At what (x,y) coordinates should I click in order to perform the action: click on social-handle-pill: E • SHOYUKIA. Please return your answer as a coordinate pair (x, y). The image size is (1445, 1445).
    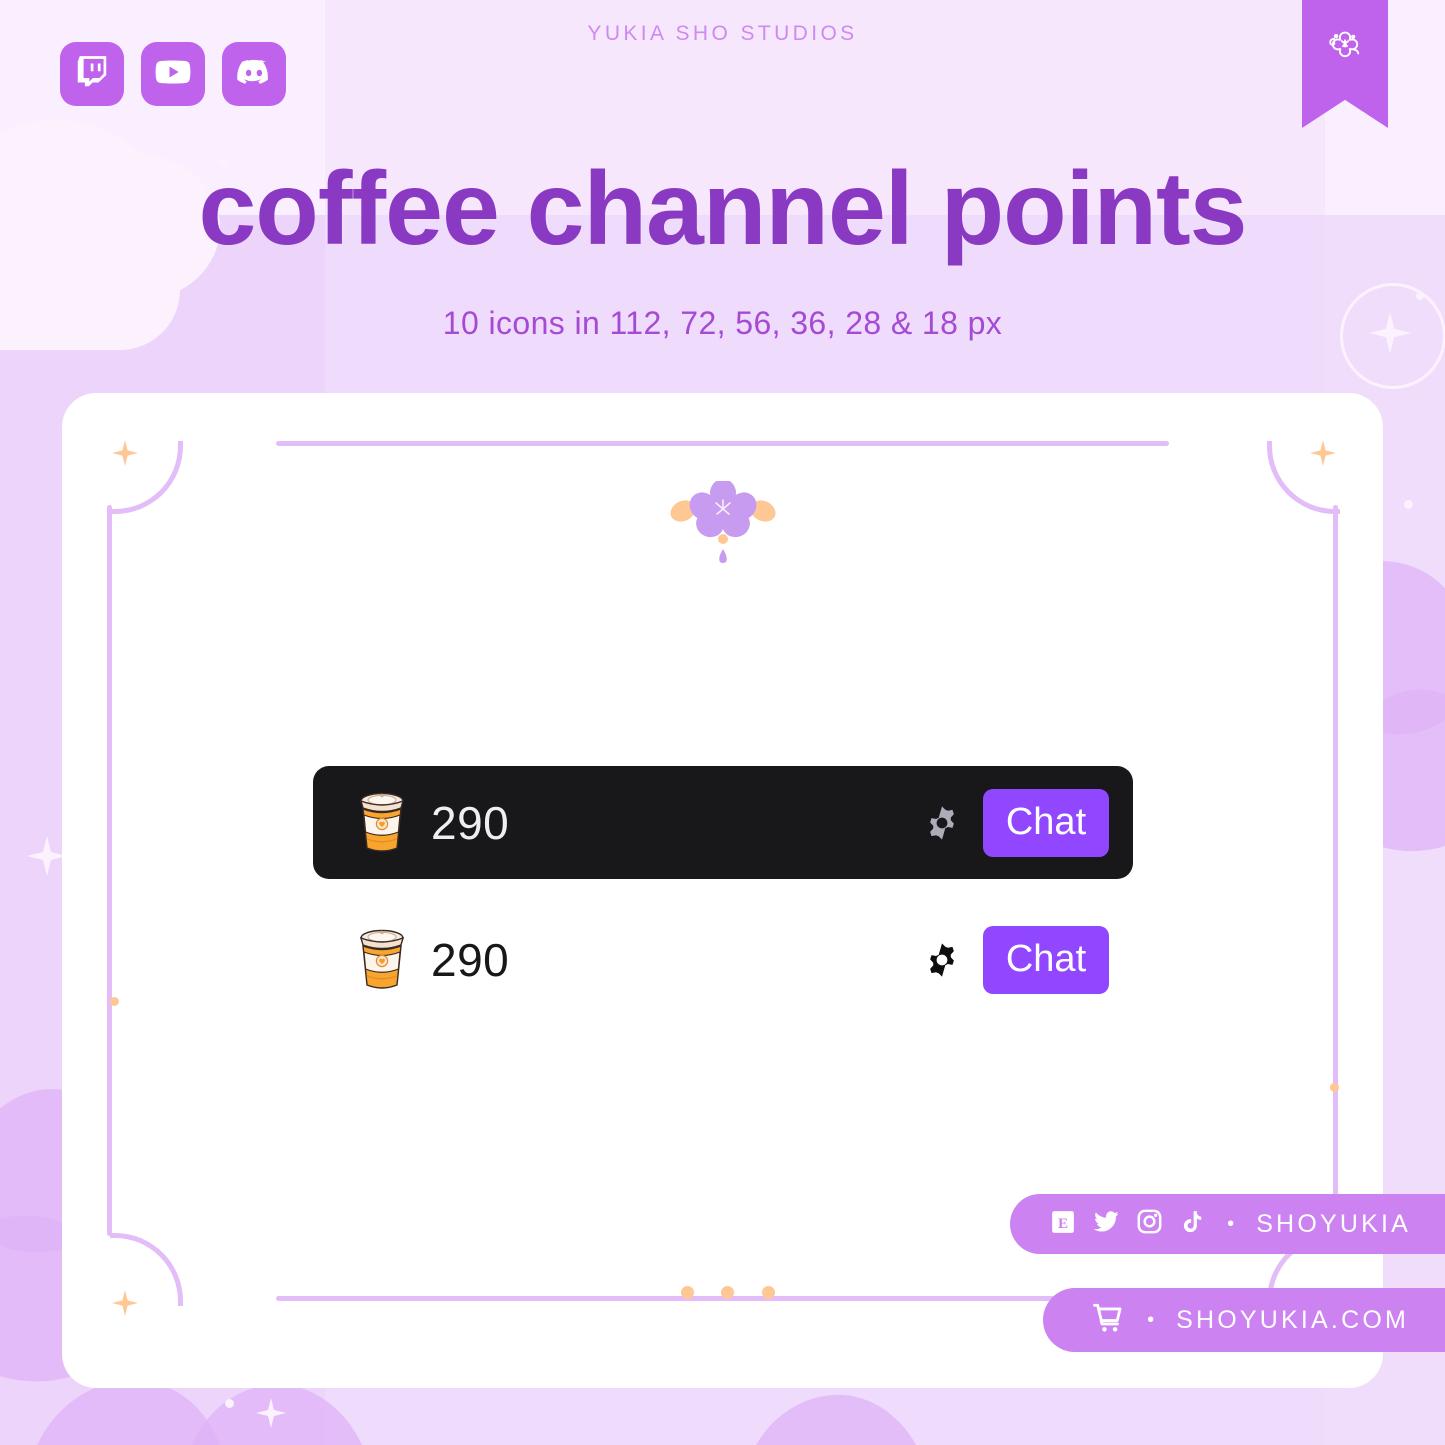
    Looking at the image, I should click on (1227, 1224).